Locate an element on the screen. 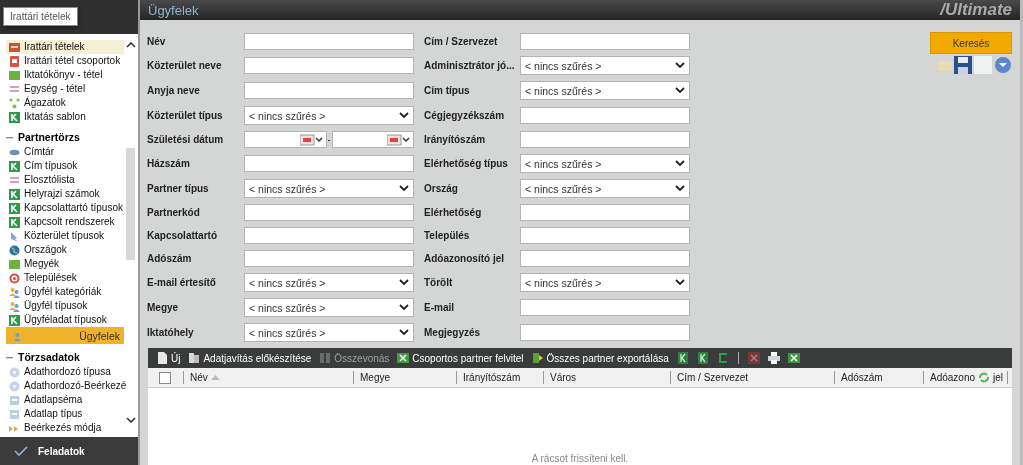  sidebar-item: Ágazatok is located at coordinates (65, 103).